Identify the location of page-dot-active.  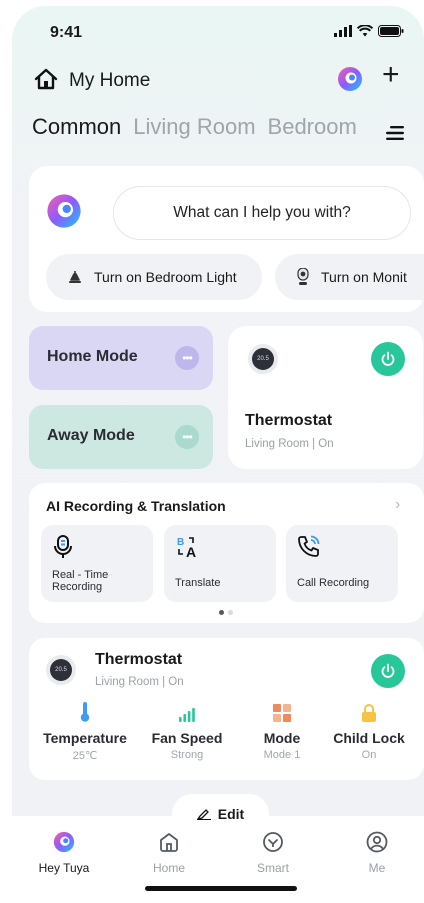
(221, 612).